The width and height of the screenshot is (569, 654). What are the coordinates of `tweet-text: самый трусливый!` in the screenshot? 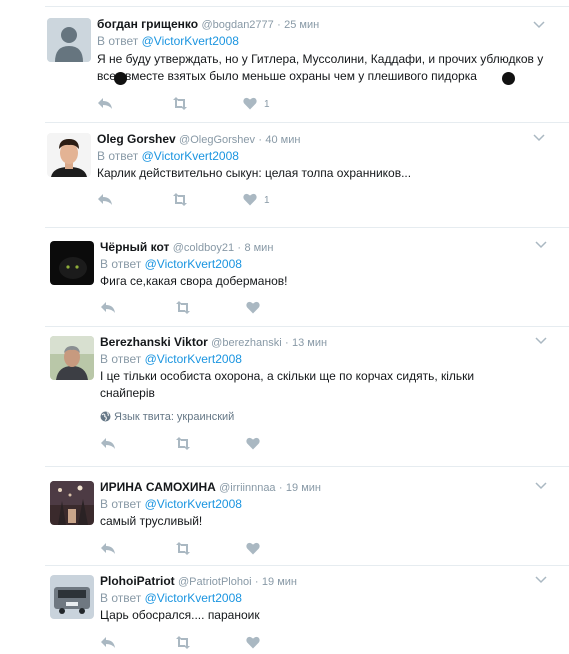 It's located at (151, 521).